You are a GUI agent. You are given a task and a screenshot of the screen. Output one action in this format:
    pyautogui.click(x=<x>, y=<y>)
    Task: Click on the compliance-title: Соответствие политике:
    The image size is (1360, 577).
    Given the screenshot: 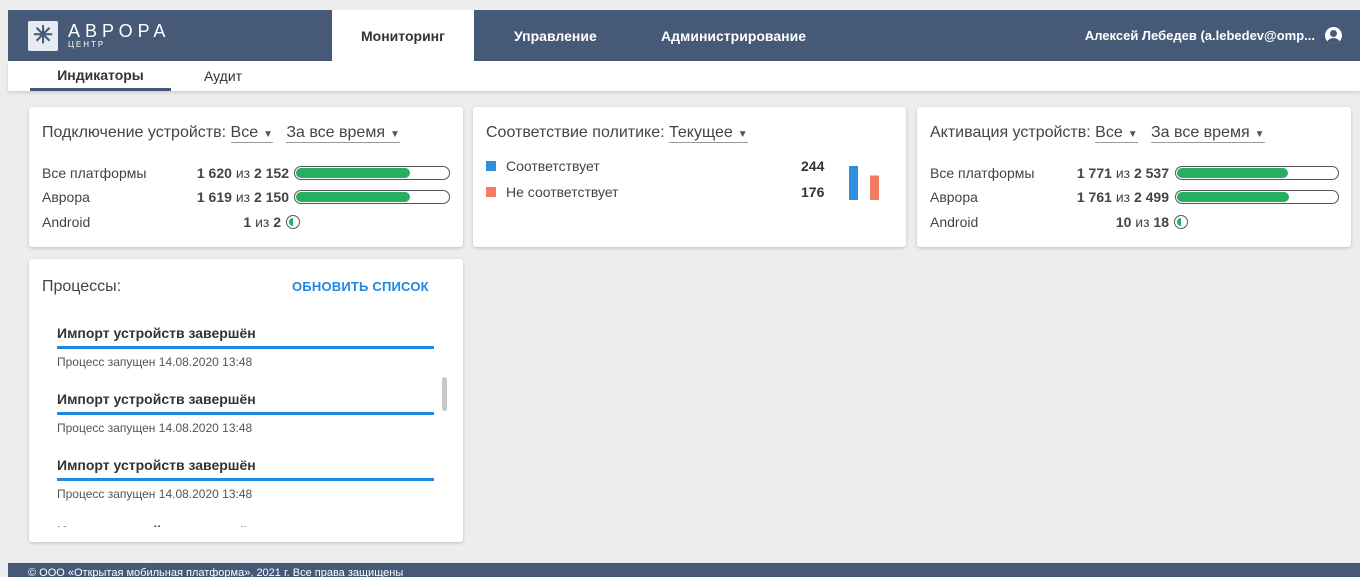 What is the action you would take?
    pyautogui.click(x=575, y=132)
    